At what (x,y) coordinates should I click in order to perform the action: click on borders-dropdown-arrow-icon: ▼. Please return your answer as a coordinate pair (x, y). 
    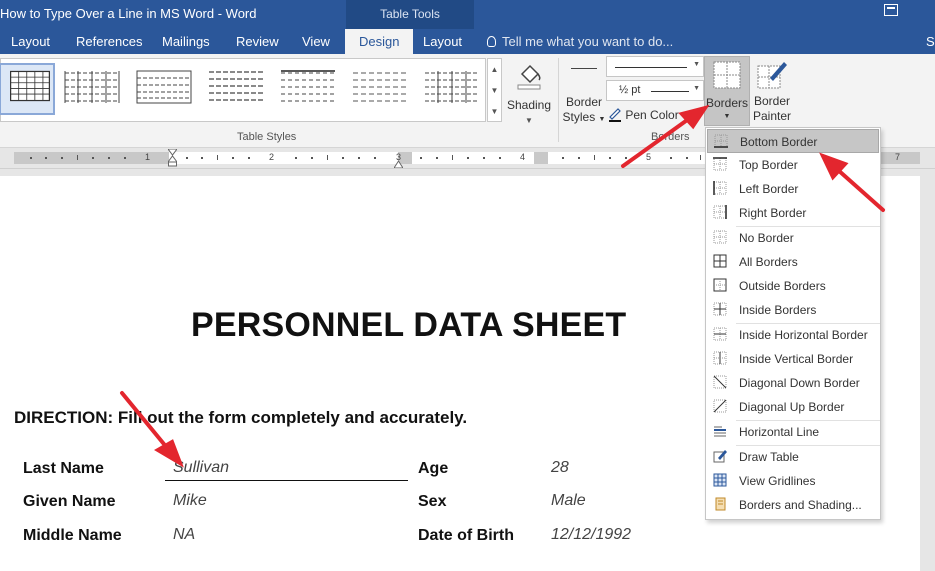
    Looking at the image, I should click on (727, 116).